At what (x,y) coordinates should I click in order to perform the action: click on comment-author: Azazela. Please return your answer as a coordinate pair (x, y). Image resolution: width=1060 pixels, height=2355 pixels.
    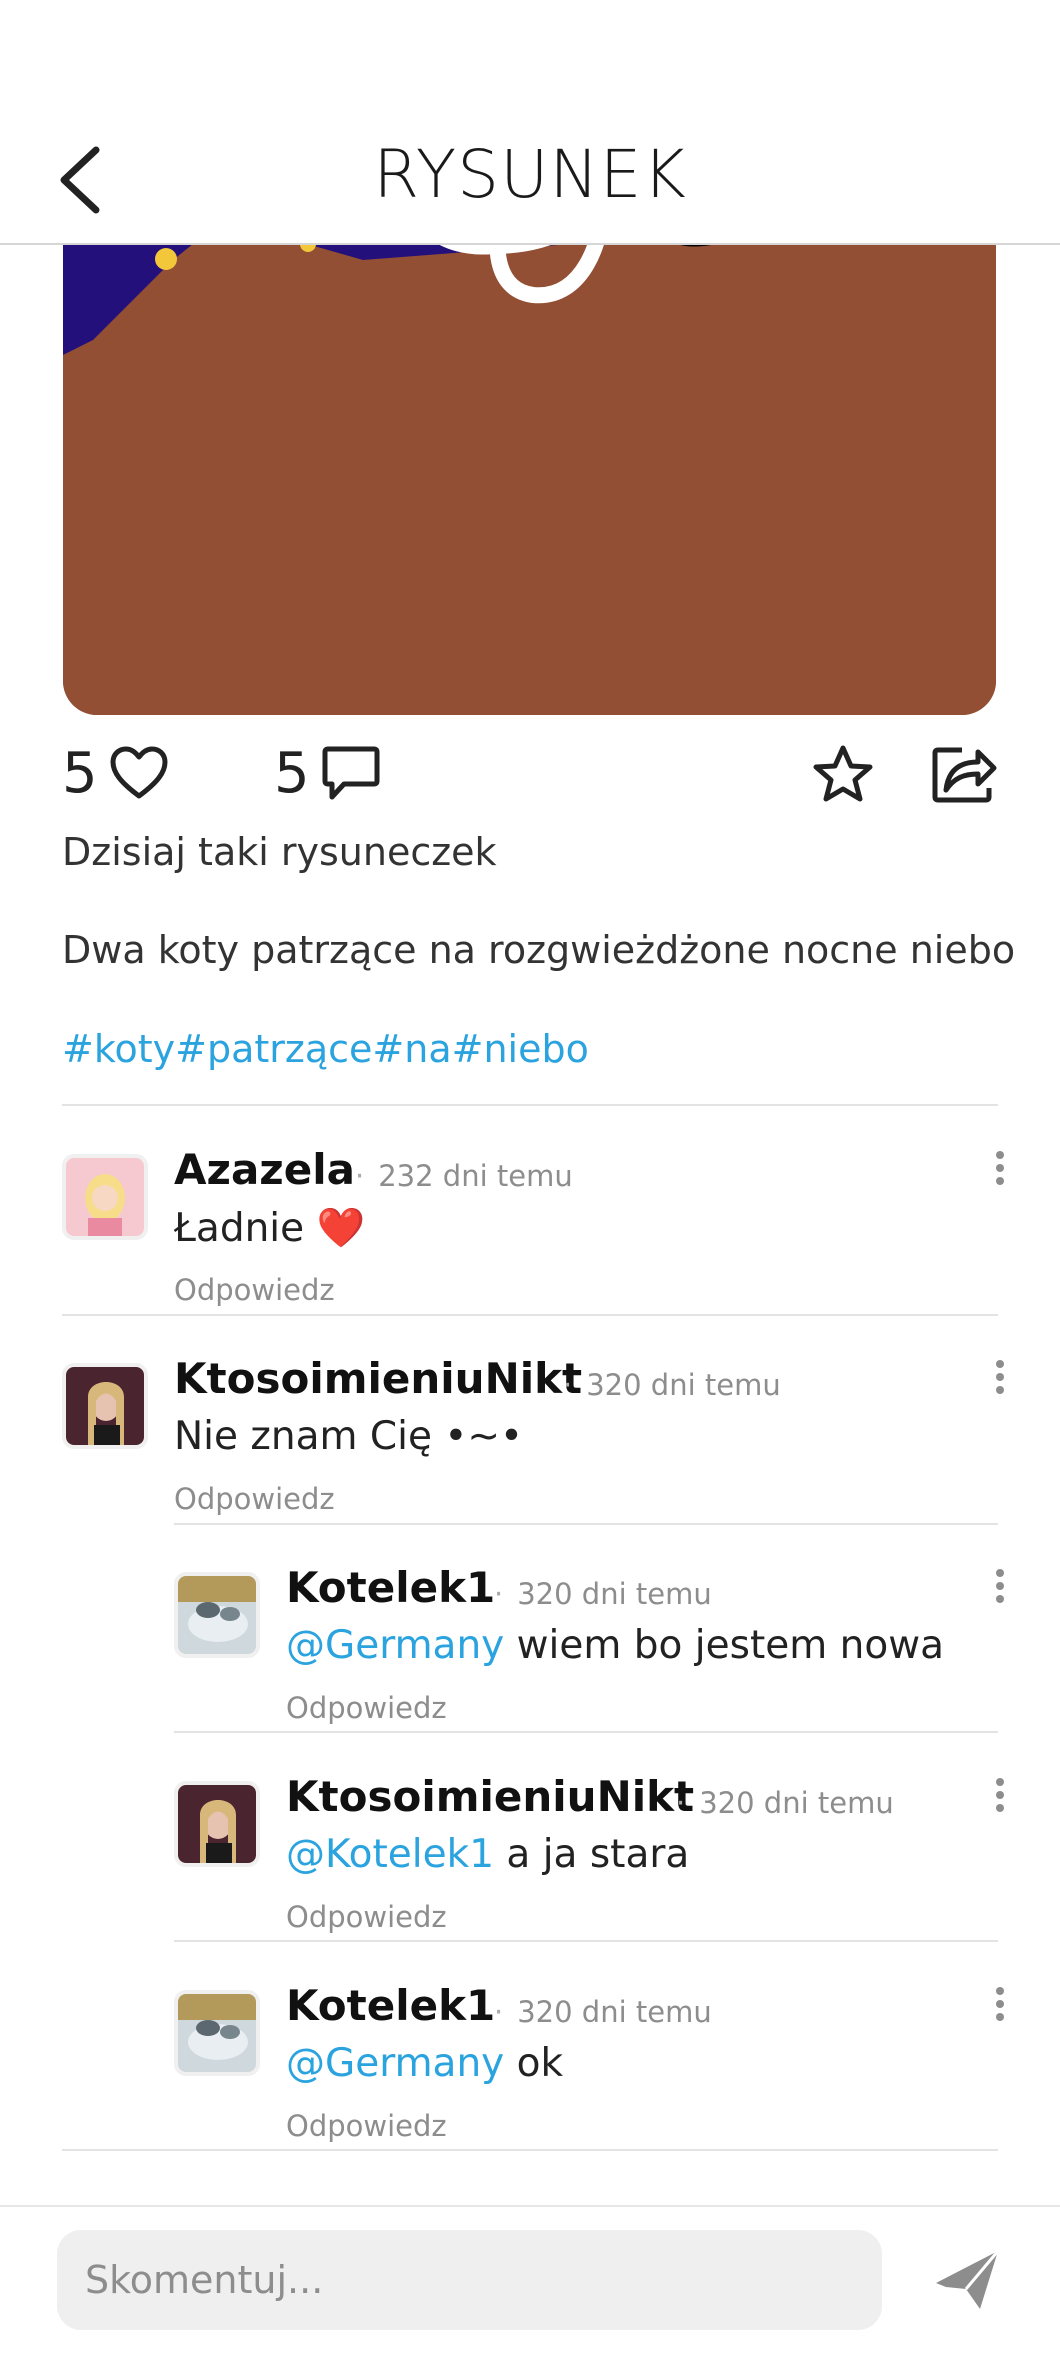
    Looking at the image, I should click on (264, 1169).